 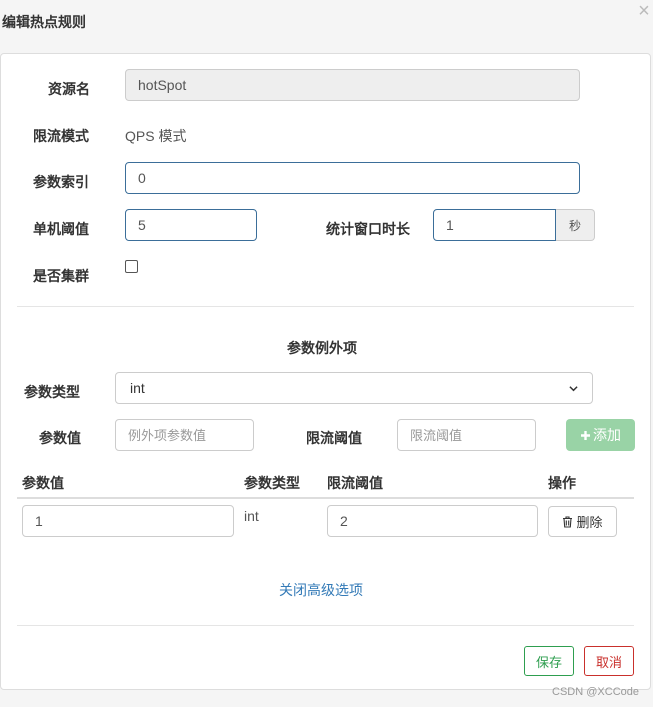 I want to click on window-input, so click(x=494, y=225).